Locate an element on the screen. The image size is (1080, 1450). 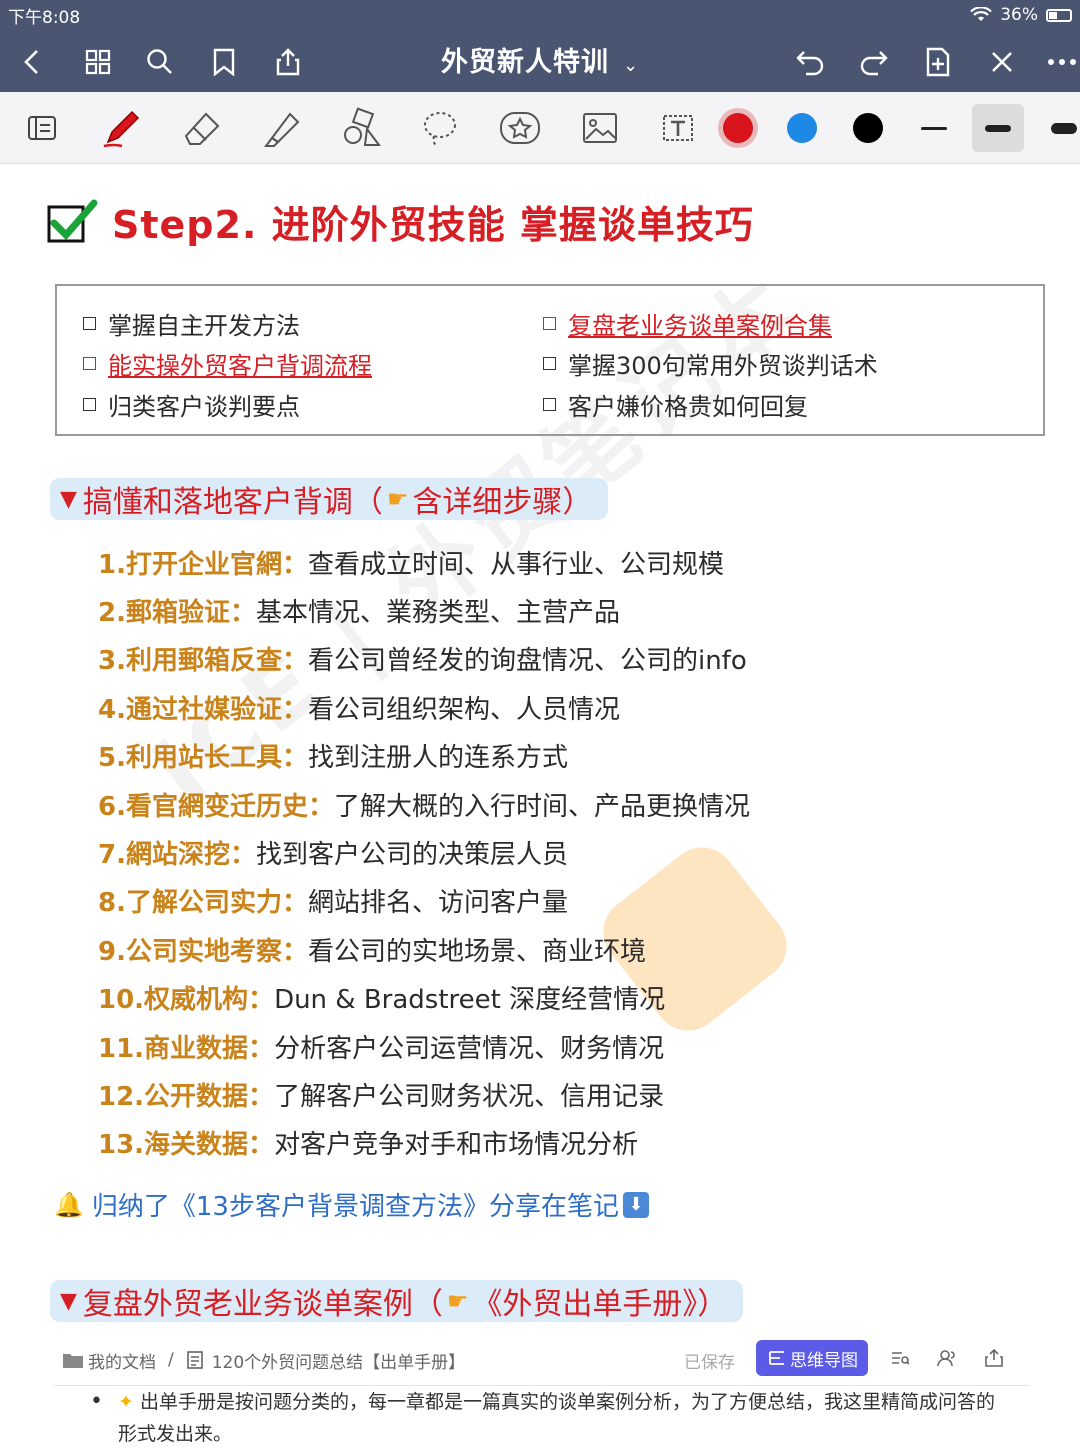
lasso-icon is located at coordinates (440, 128).